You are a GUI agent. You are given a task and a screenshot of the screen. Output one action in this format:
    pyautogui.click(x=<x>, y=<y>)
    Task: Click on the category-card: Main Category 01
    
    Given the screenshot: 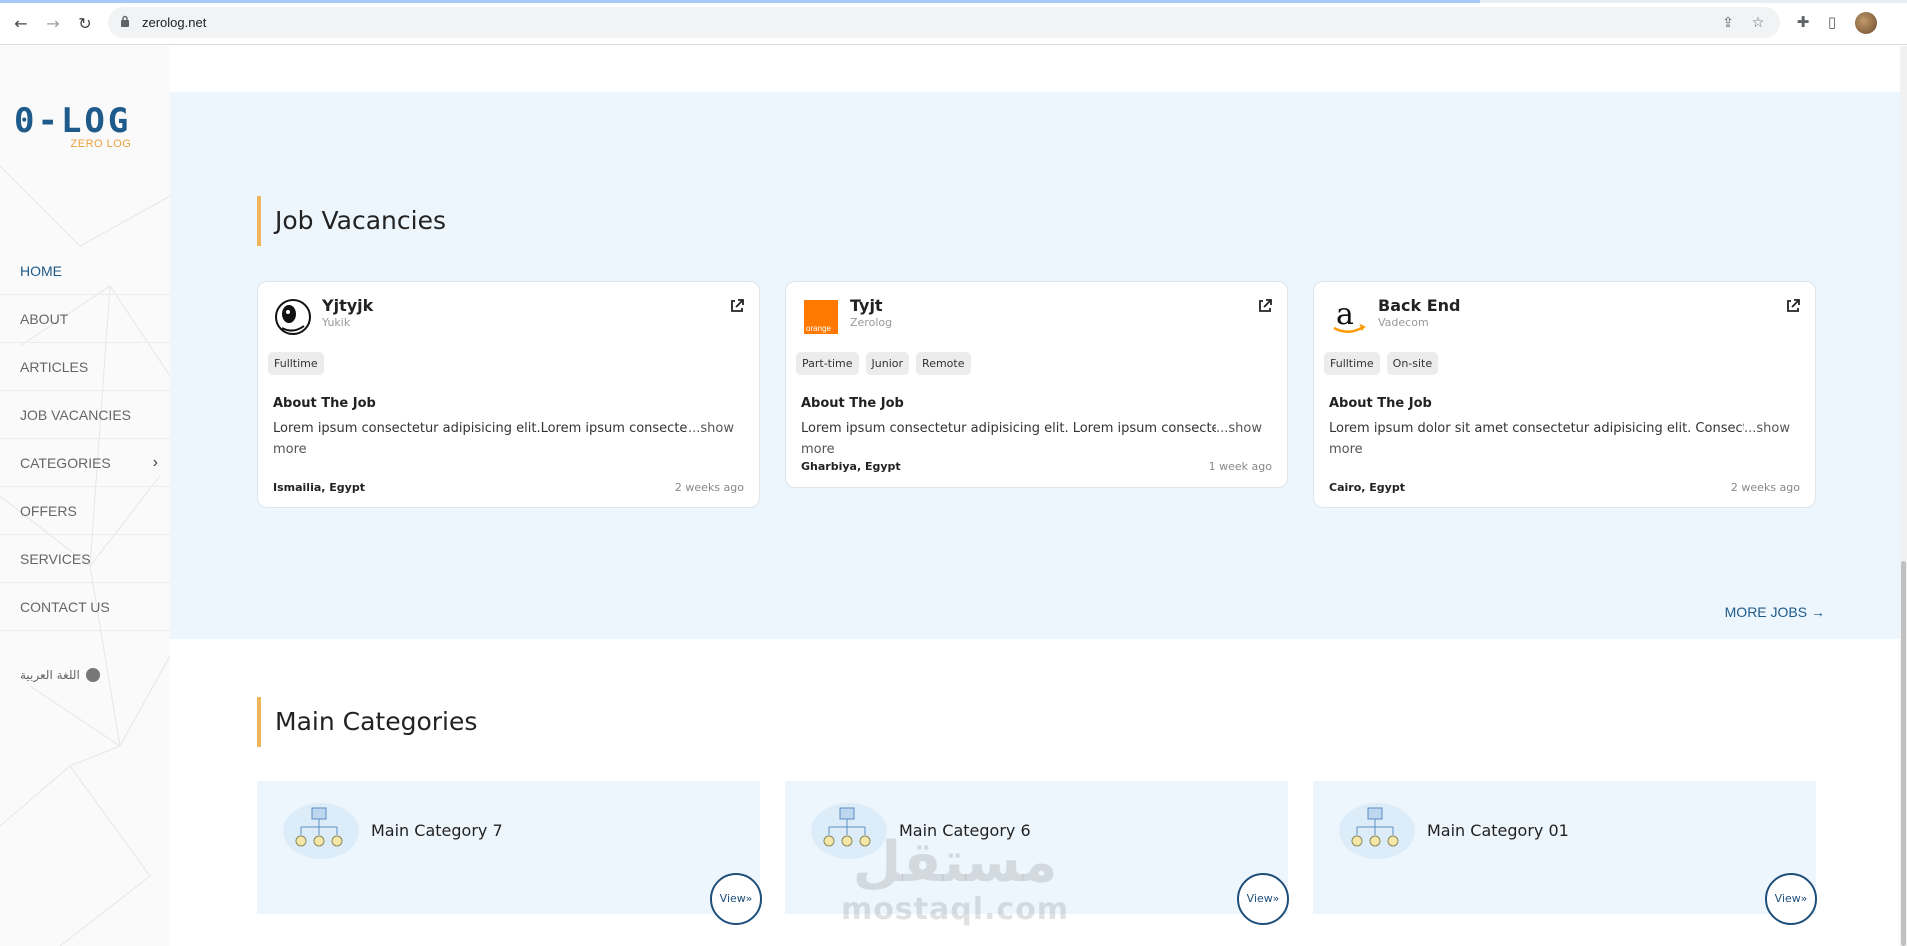 What is the action you would take?
    pyautogui.click(x=1564, y=847)
    